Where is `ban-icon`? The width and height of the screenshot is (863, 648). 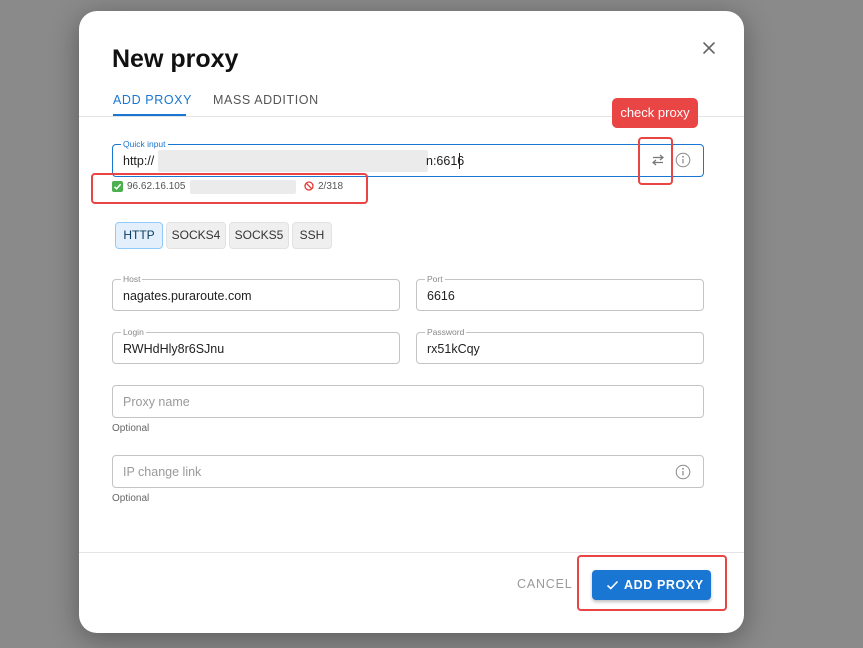 ban-icon is located at coordinates (309, 186).